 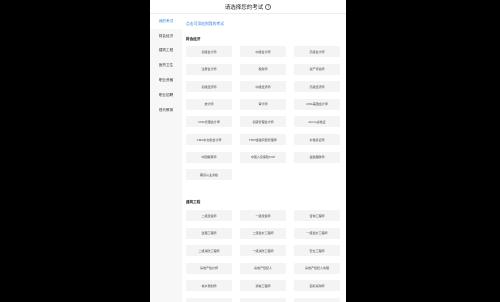 What do you see at coordinates (317, 268) in the screenshot?
I see `exam-tile: 房地产经纪人协理` at bounding box center [317, 268].